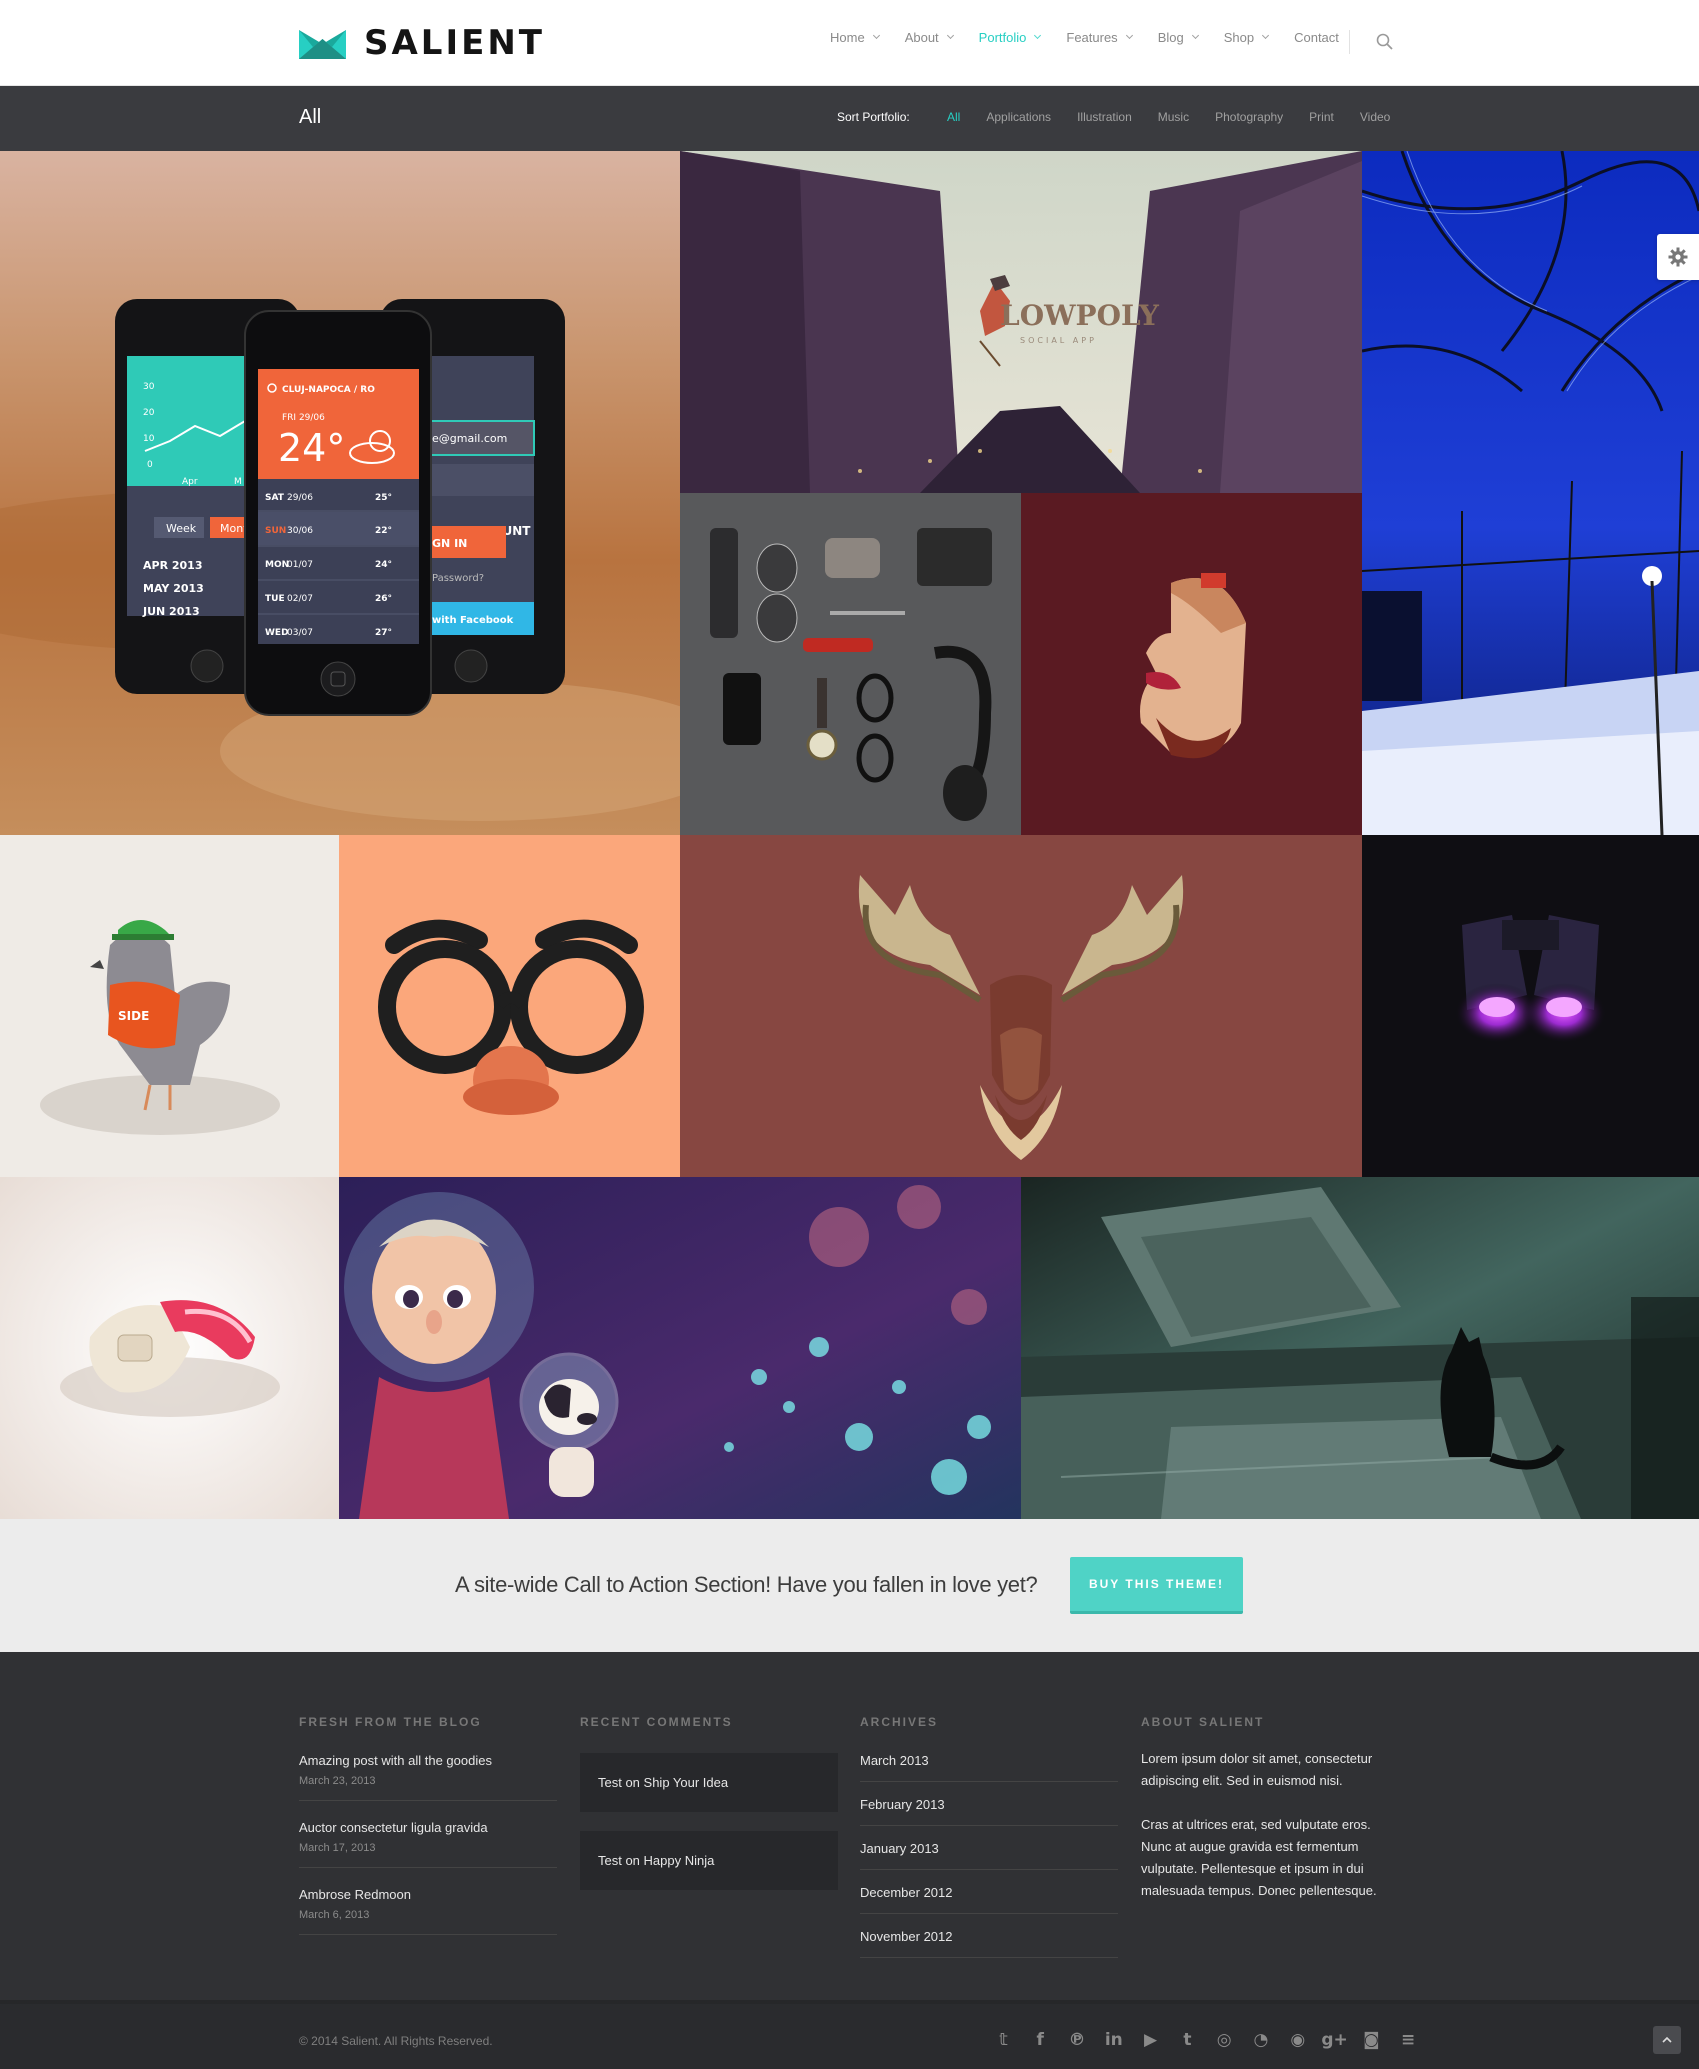  Describe the element at coordinates (149, 439) in the screenshot. I see `chart-tick: 10` at that location.